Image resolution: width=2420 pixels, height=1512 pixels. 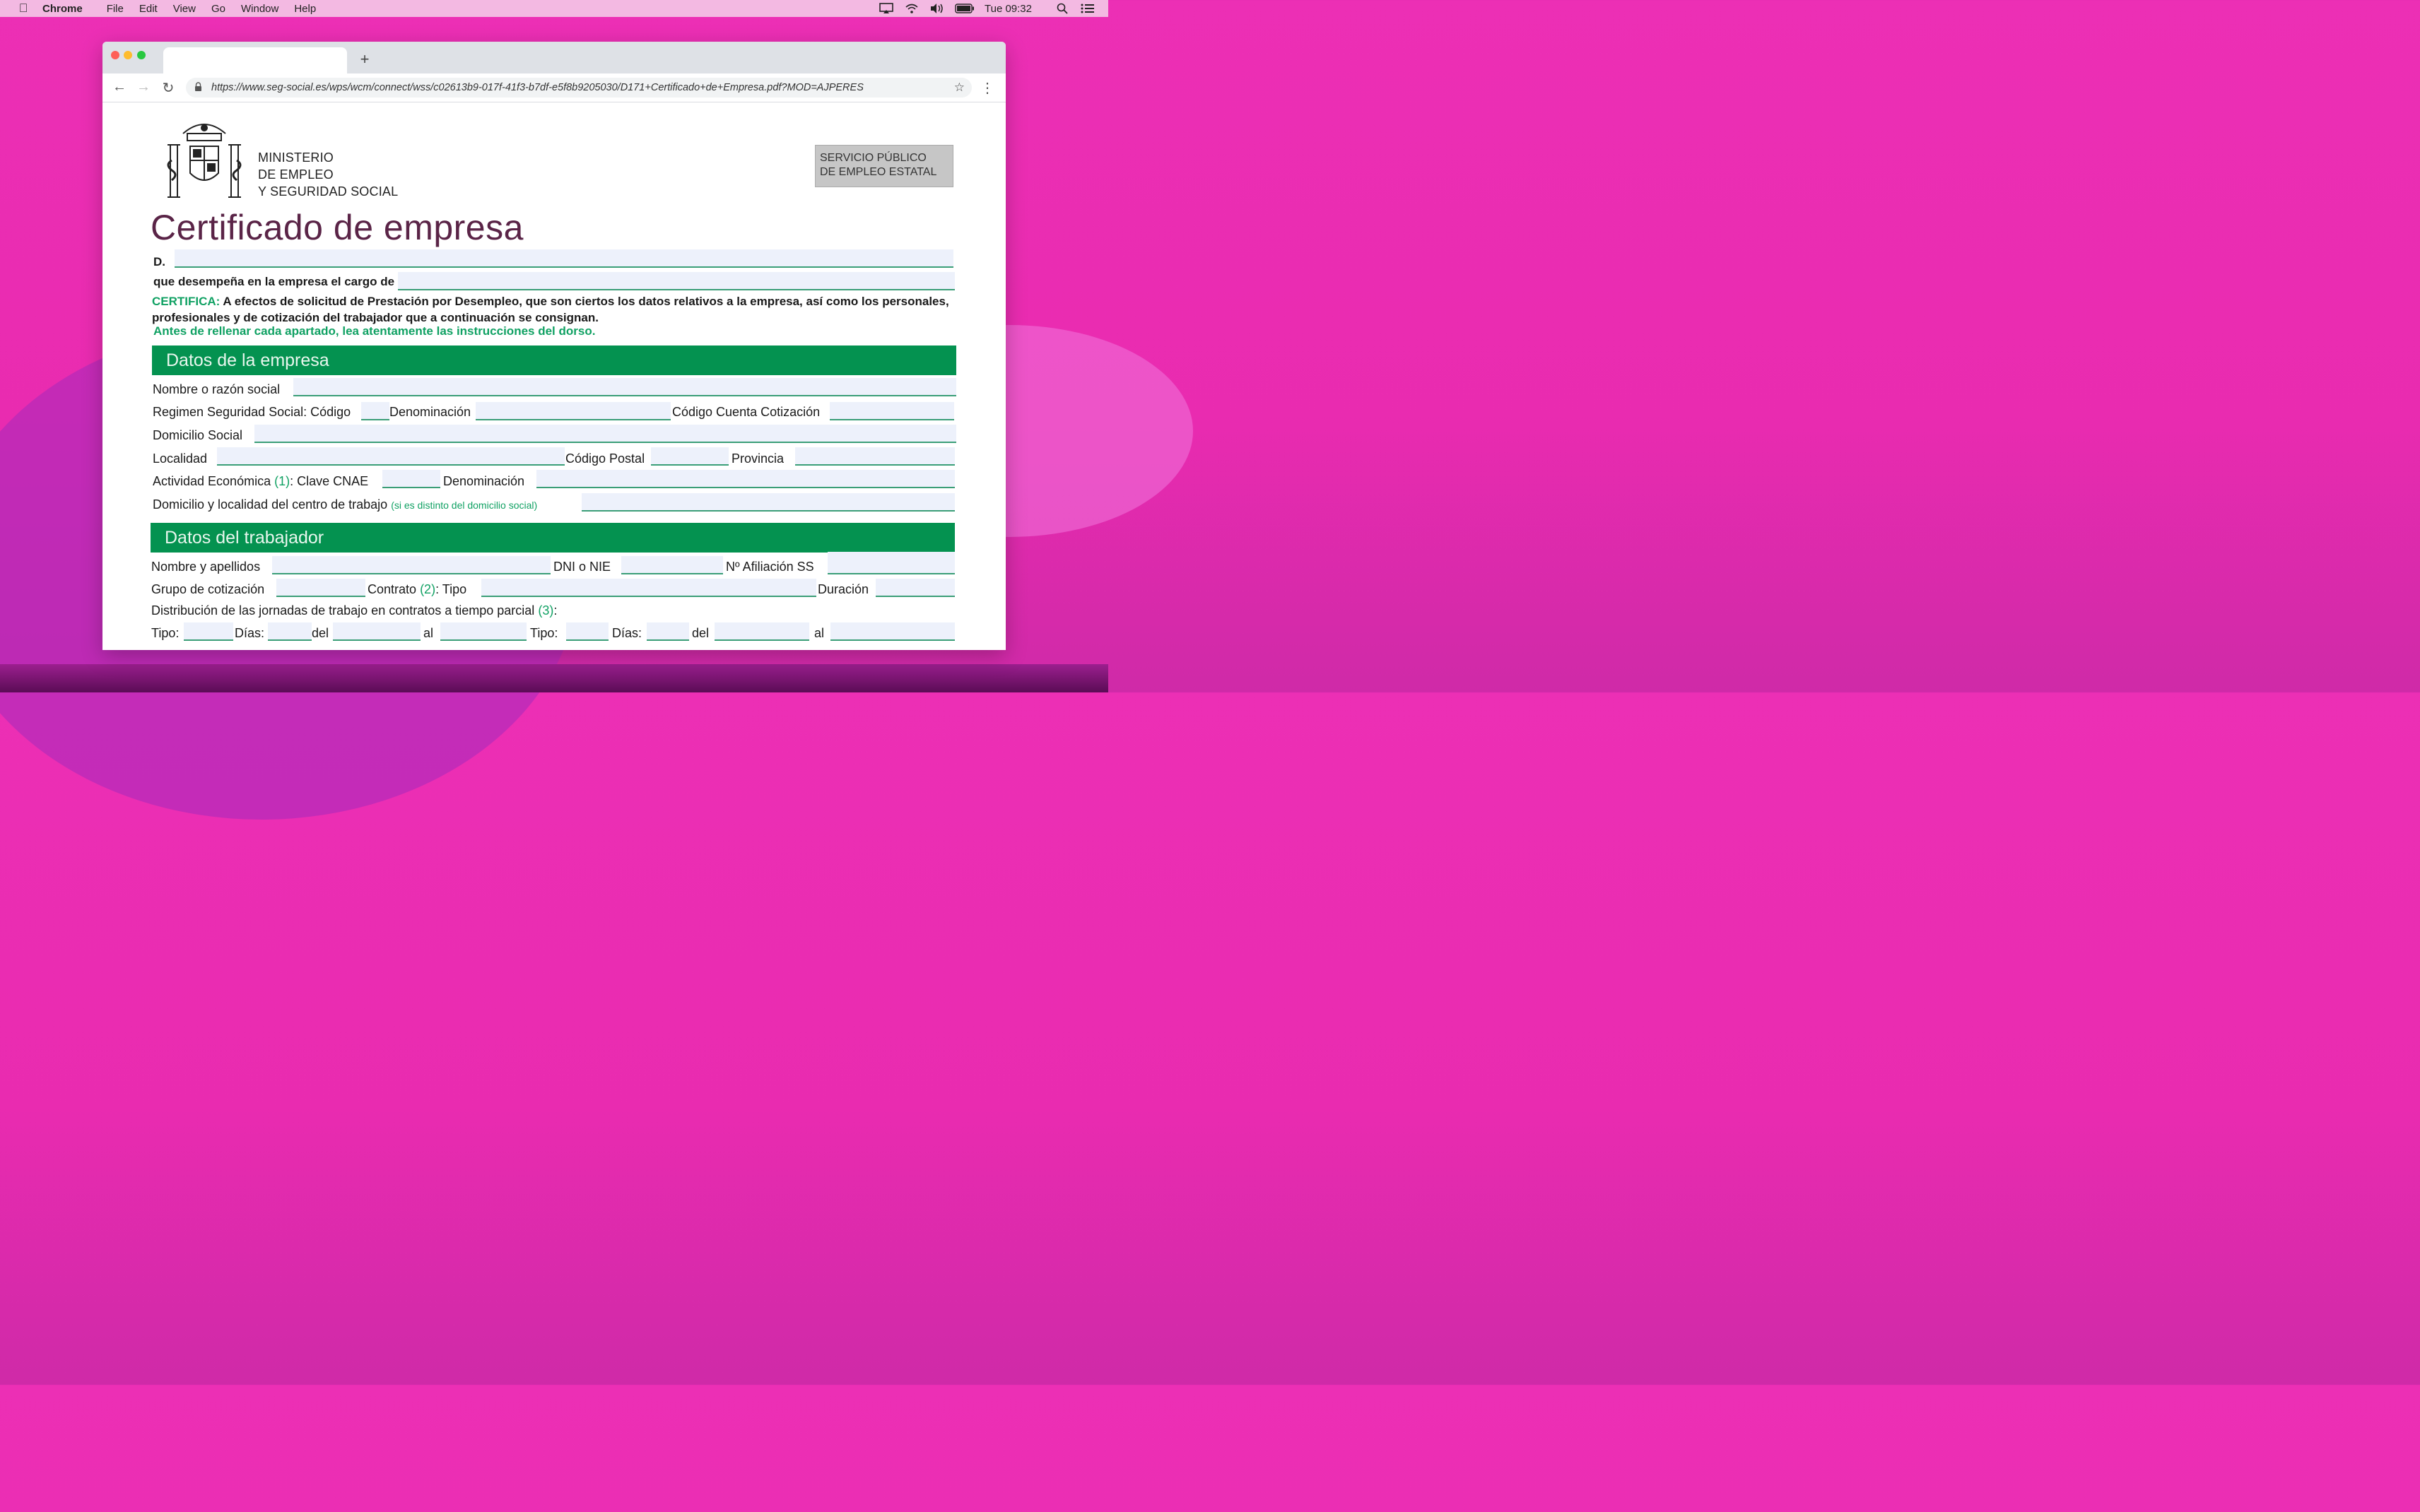 What do you see at coordinates (573, 411) in the screenshot?
I see `field-denominacion` at bounding box center [573, 411].